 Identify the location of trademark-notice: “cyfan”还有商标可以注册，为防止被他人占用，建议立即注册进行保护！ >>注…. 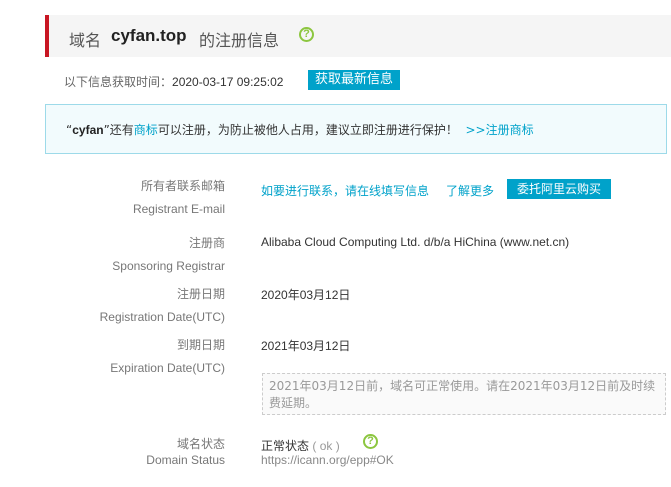
(356, 129).